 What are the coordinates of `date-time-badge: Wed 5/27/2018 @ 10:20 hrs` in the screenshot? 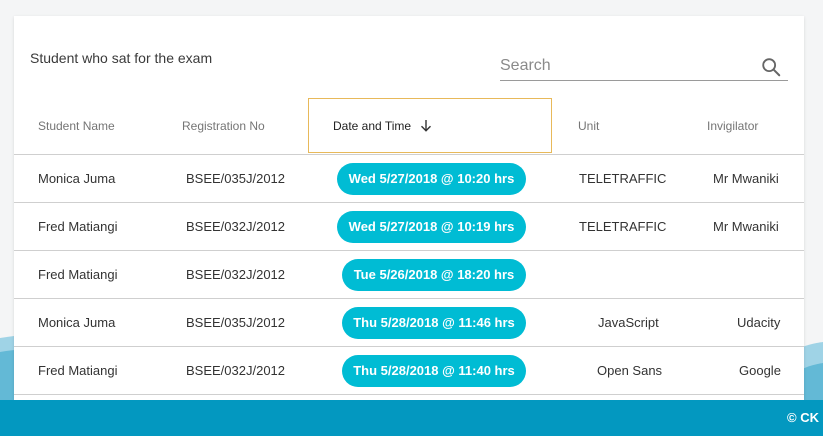 It's located at (431, 179).